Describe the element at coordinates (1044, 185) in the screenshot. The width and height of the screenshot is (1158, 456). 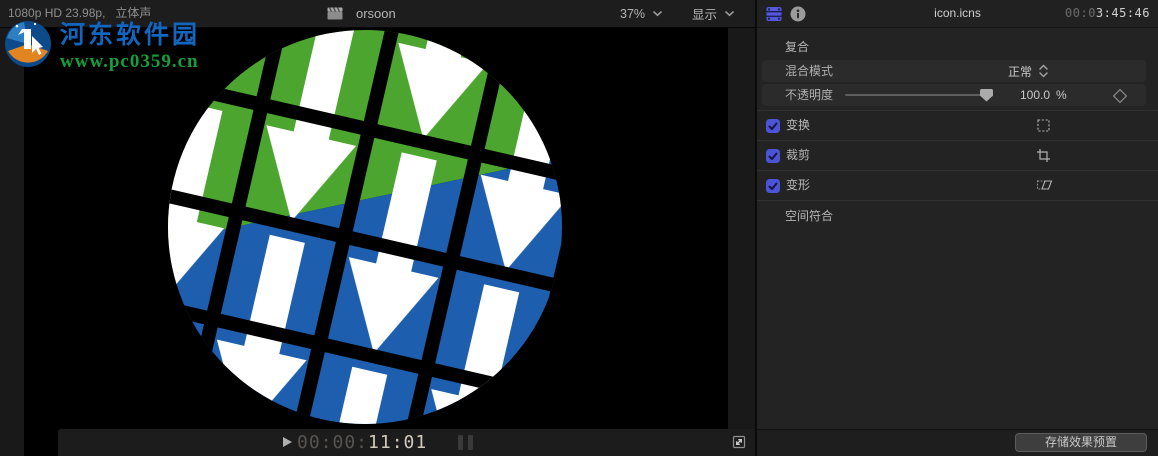
I see `distort-icon` at that location.